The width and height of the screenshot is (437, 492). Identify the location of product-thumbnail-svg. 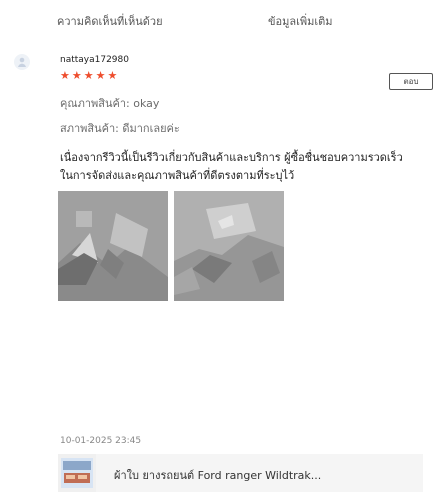
(77, 473).